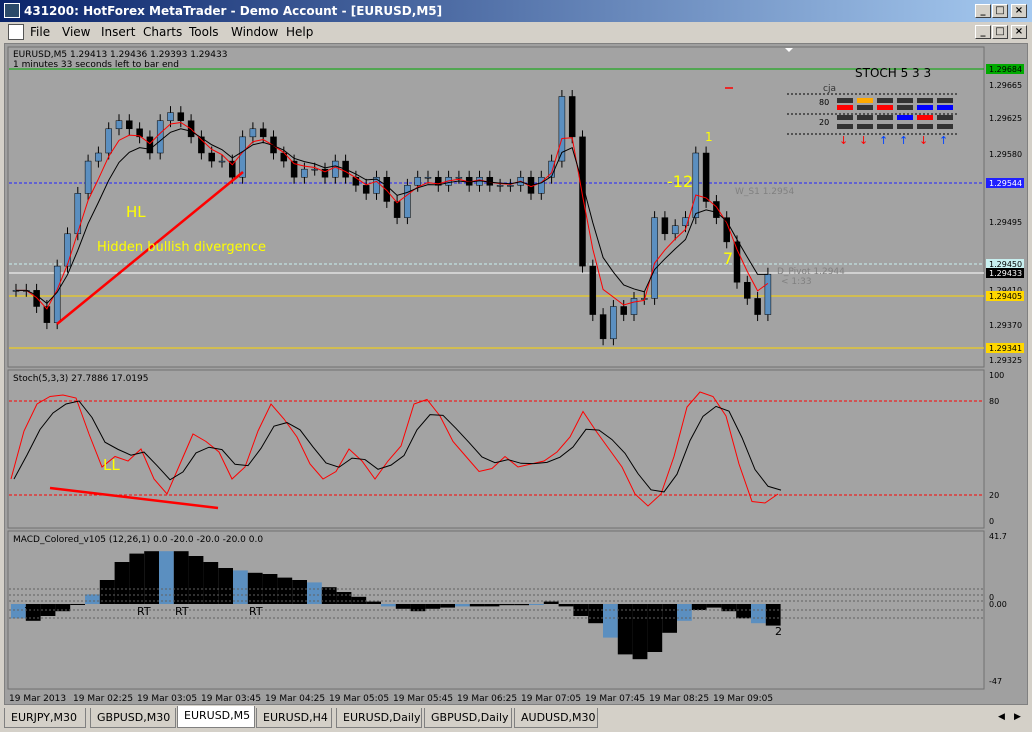 This screenshot has width=1032, height=732. I want to click on hidden-divergence-label: Hidden bullish divergence, so click(181, 247).